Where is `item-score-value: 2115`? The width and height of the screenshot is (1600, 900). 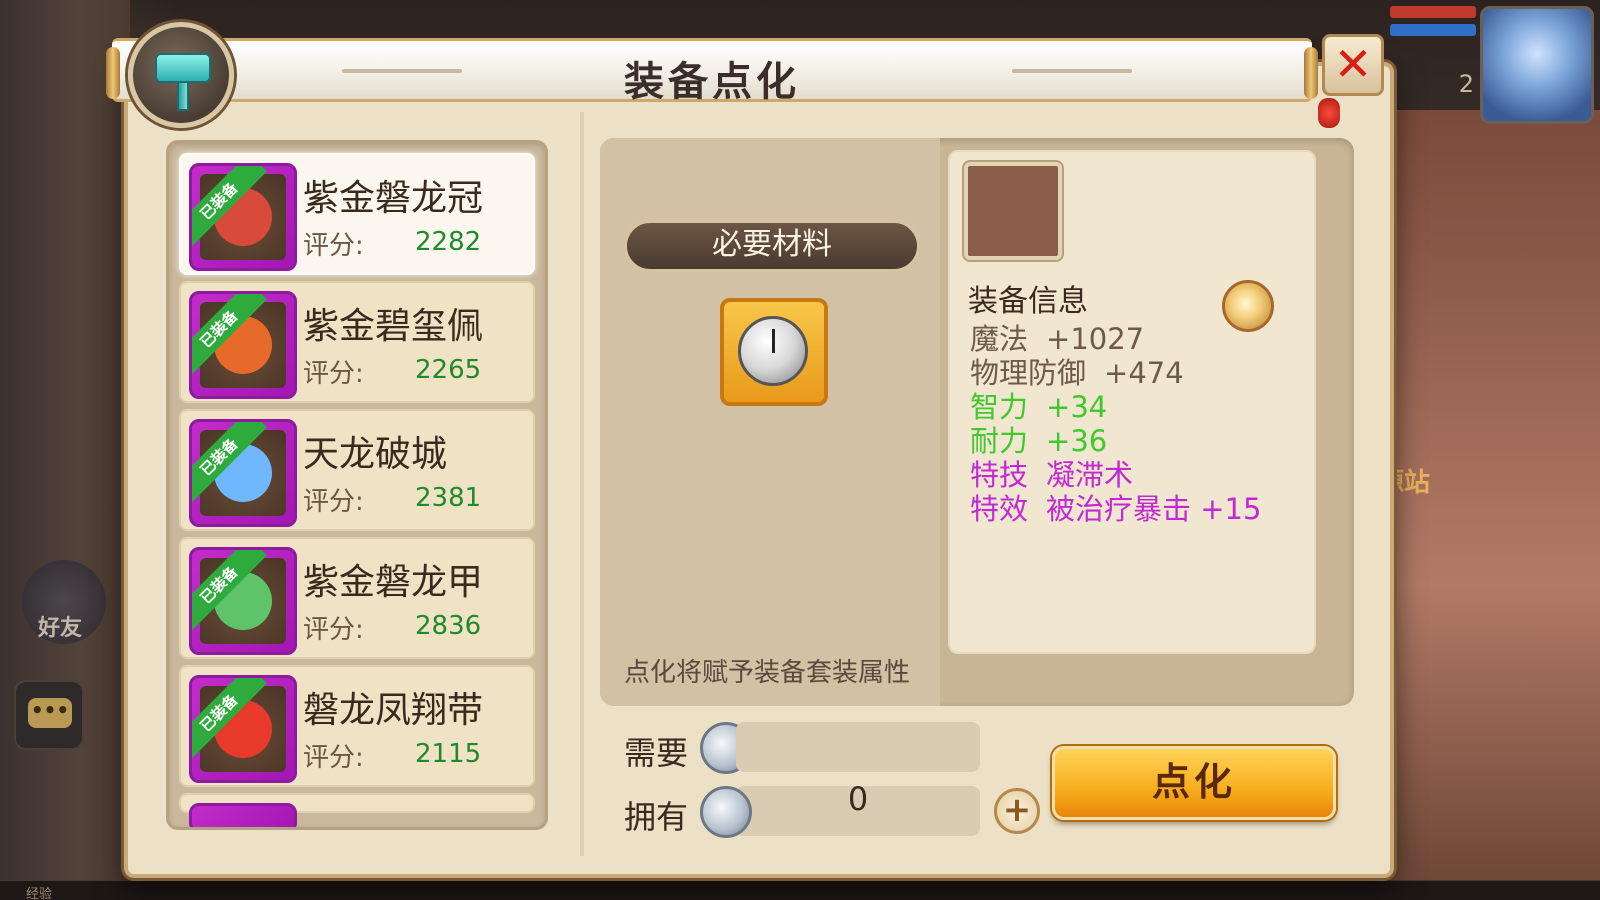
item-score-value: 2115 is located at coordinates (448, 754).